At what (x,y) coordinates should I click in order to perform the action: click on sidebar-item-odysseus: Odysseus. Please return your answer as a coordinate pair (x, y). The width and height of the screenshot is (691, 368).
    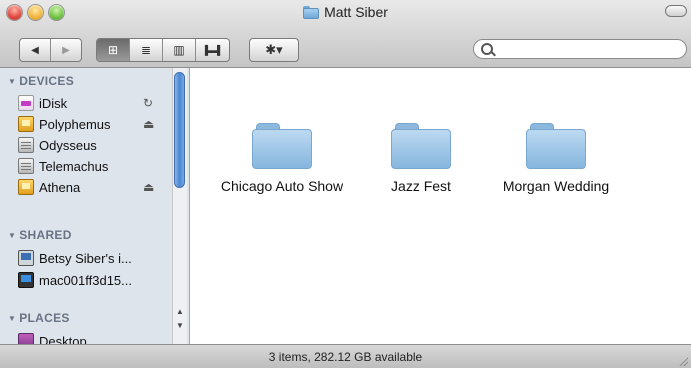
    Looking at the image, I should click on (57, 145).